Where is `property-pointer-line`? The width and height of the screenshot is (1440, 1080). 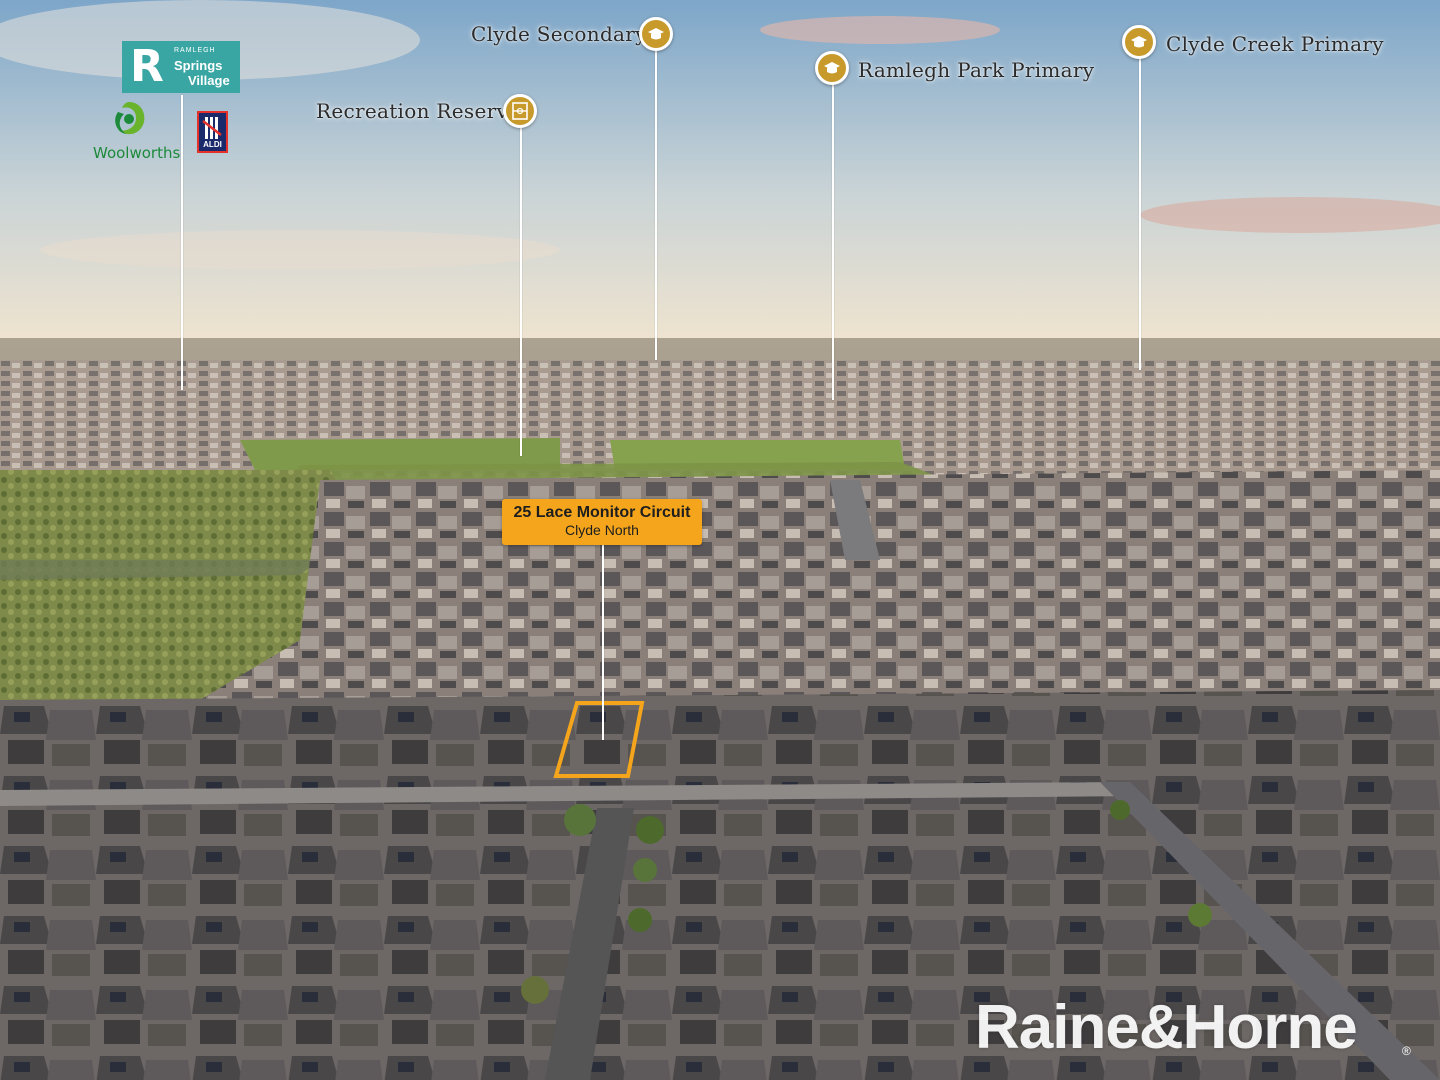
property-pointer-line is located at coordinates (603, 642).